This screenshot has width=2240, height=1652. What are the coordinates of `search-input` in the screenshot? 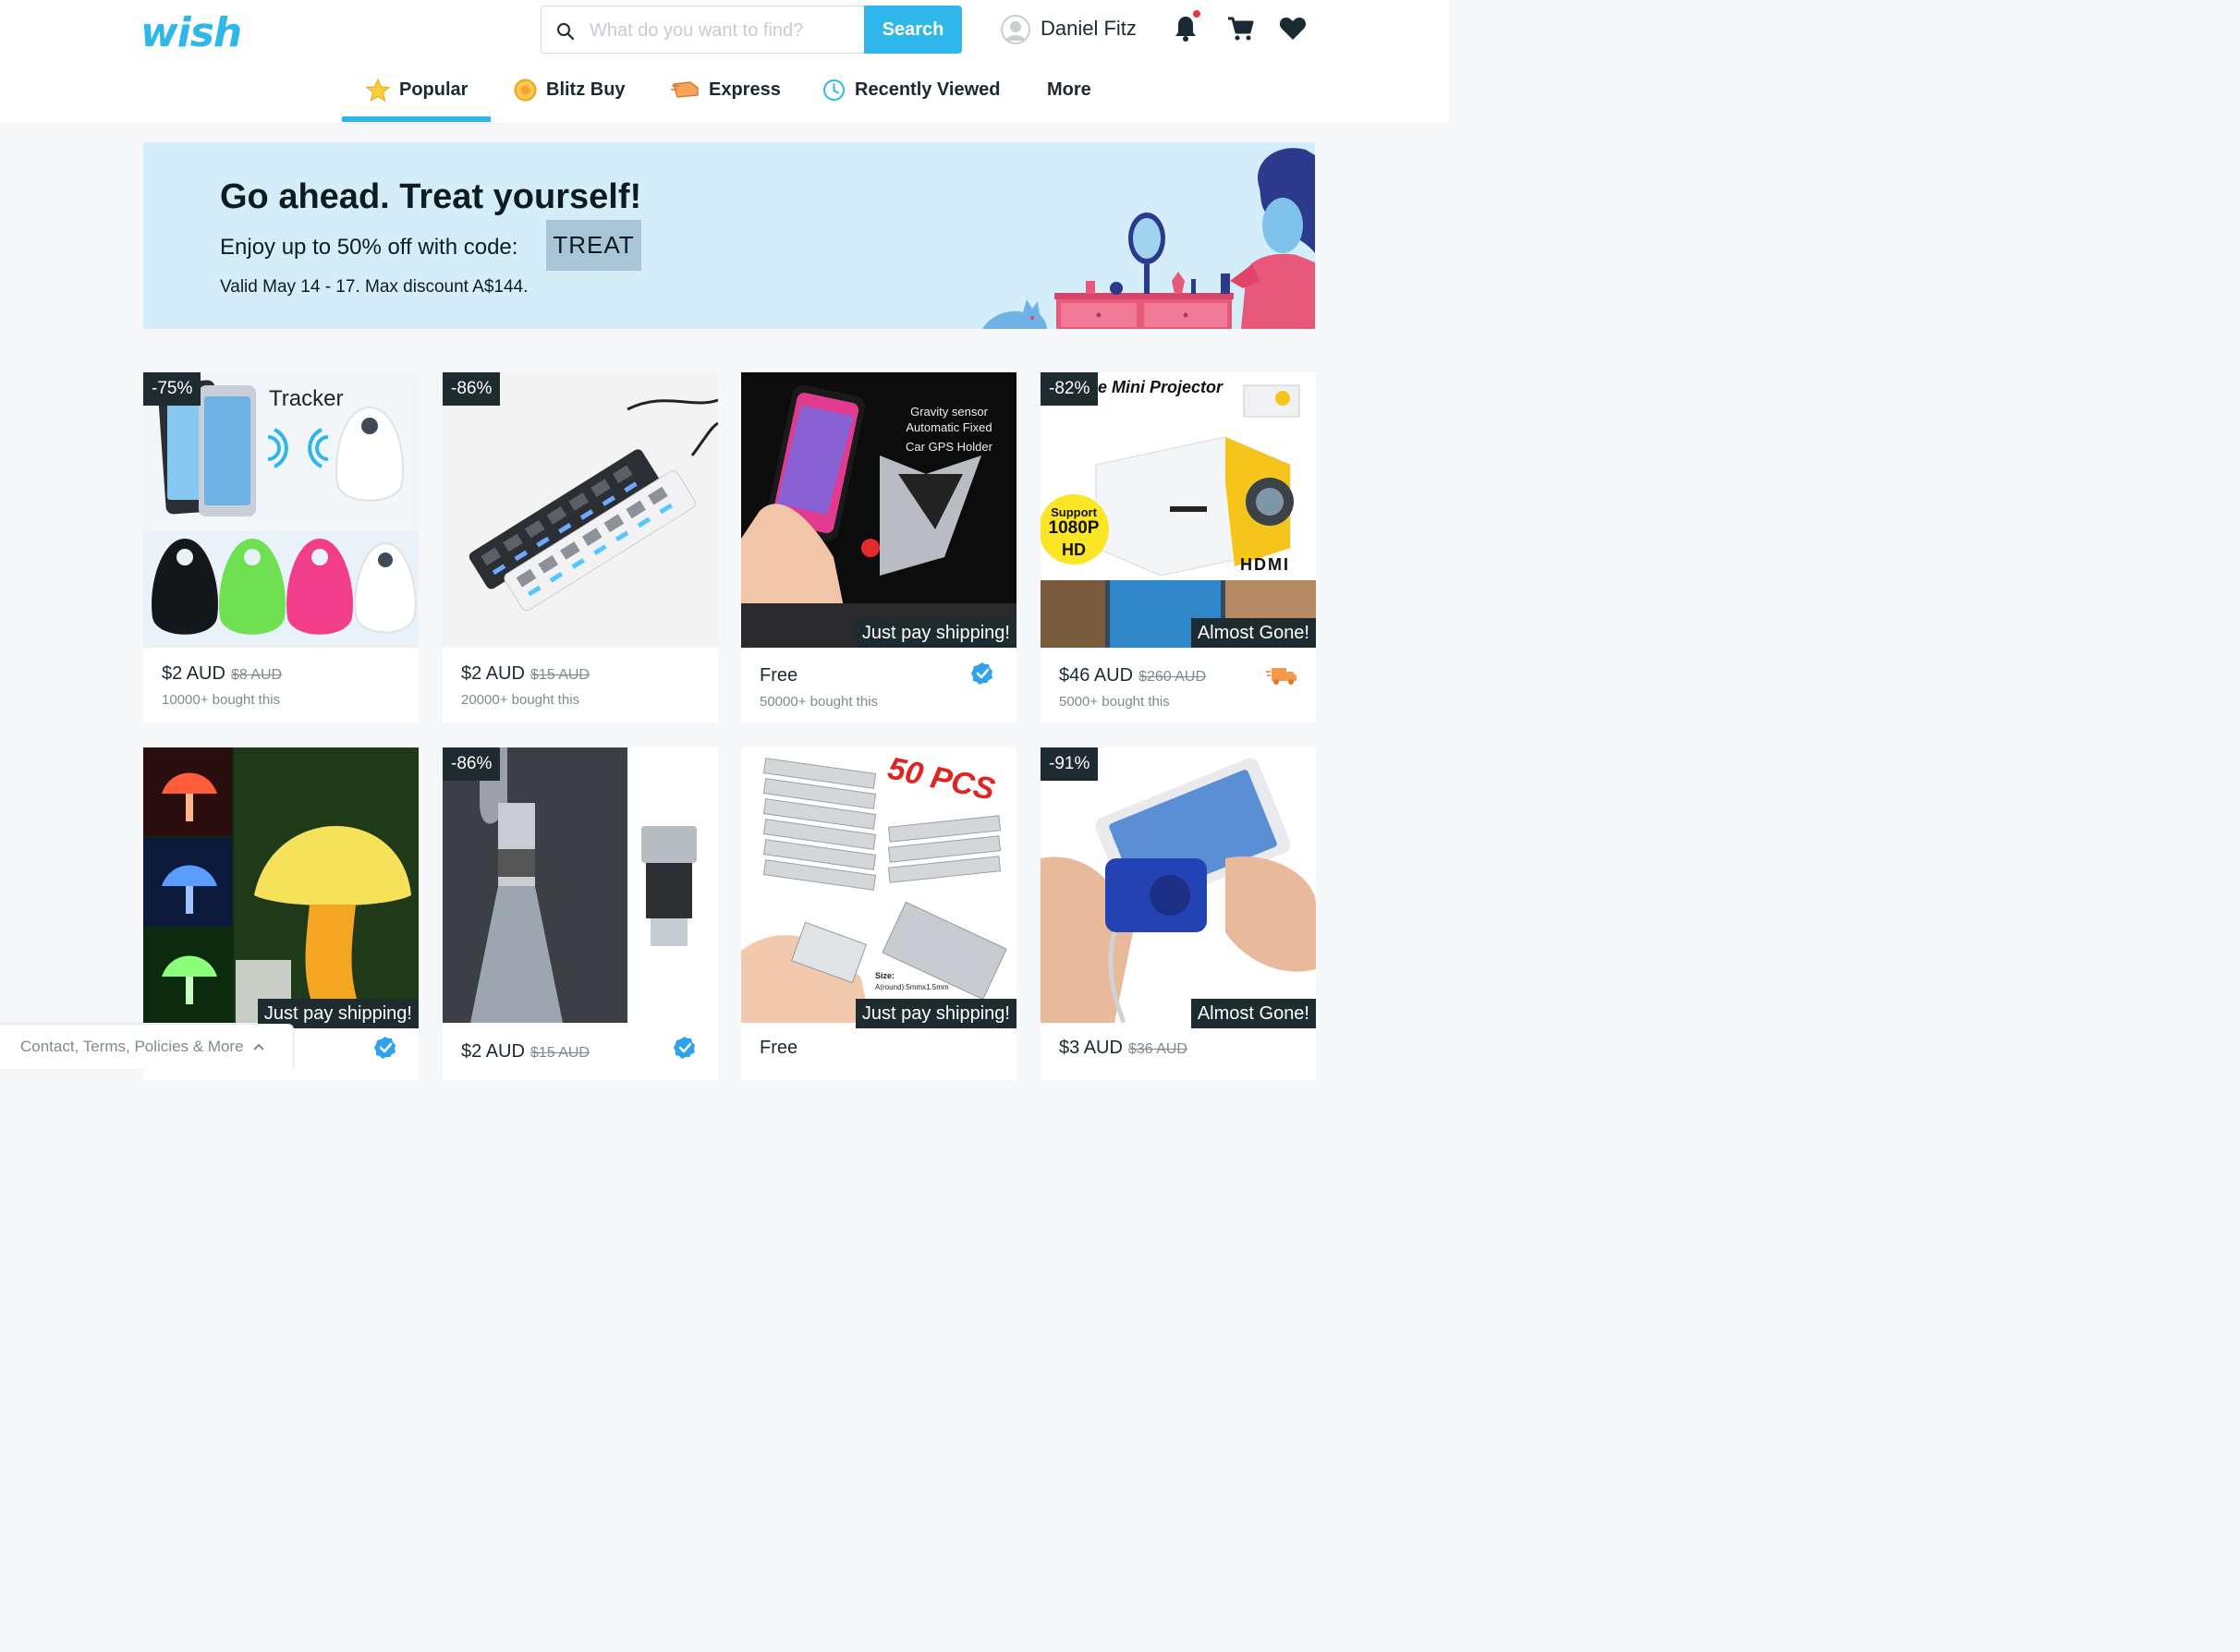 It's located at (724, 30).